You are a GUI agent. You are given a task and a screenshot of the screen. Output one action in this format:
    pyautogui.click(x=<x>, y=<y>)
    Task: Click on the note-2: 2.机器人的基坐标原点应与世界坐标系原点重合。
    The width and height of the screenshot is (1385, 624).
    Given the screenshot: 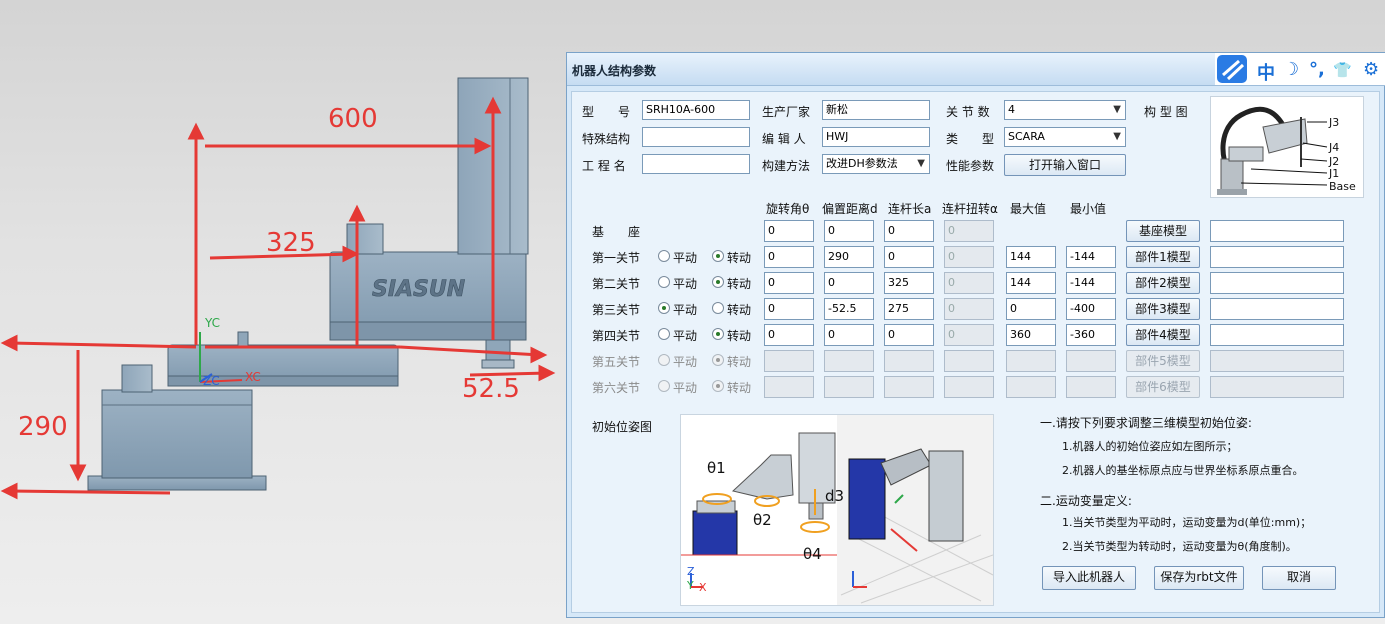 What is the action you would take?
    pyautogui.click(x=1183, y=470)
    